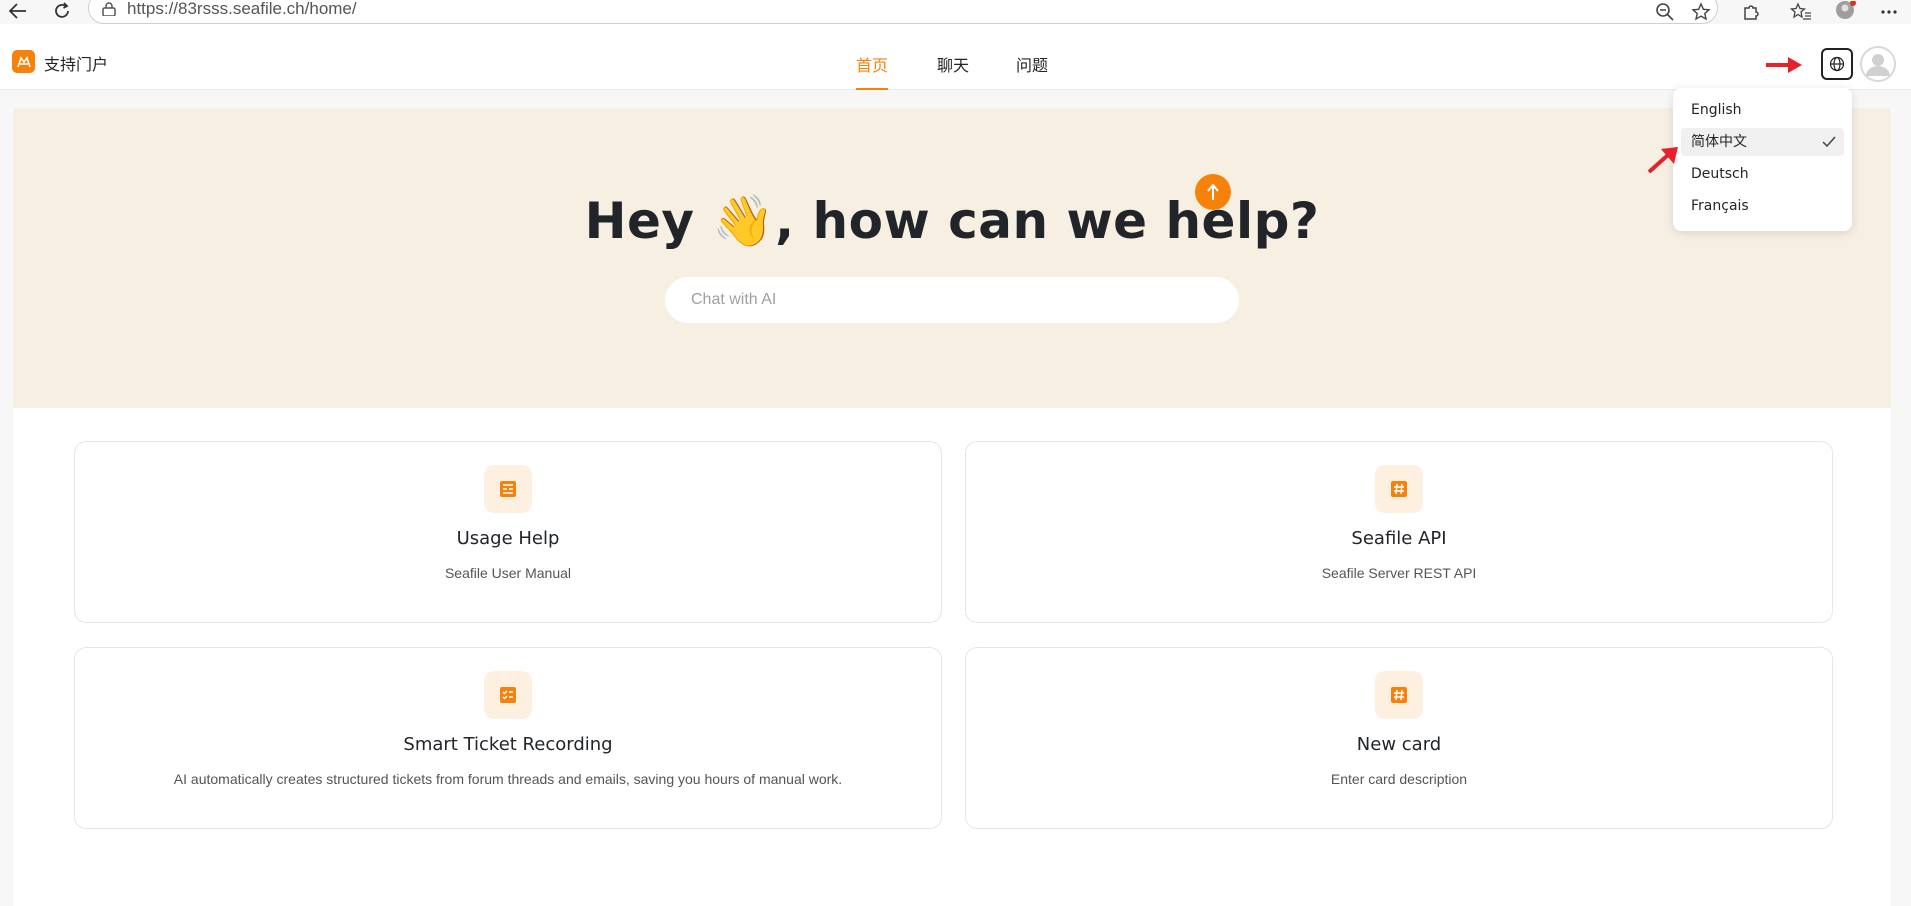 This screenshot has height=906, width=1911. What do you see at coordinates (903, 12) in the screenshot?
I see `address-bar: https://83rsss.seafile.ch/home/` at bounding box center [903, 12].